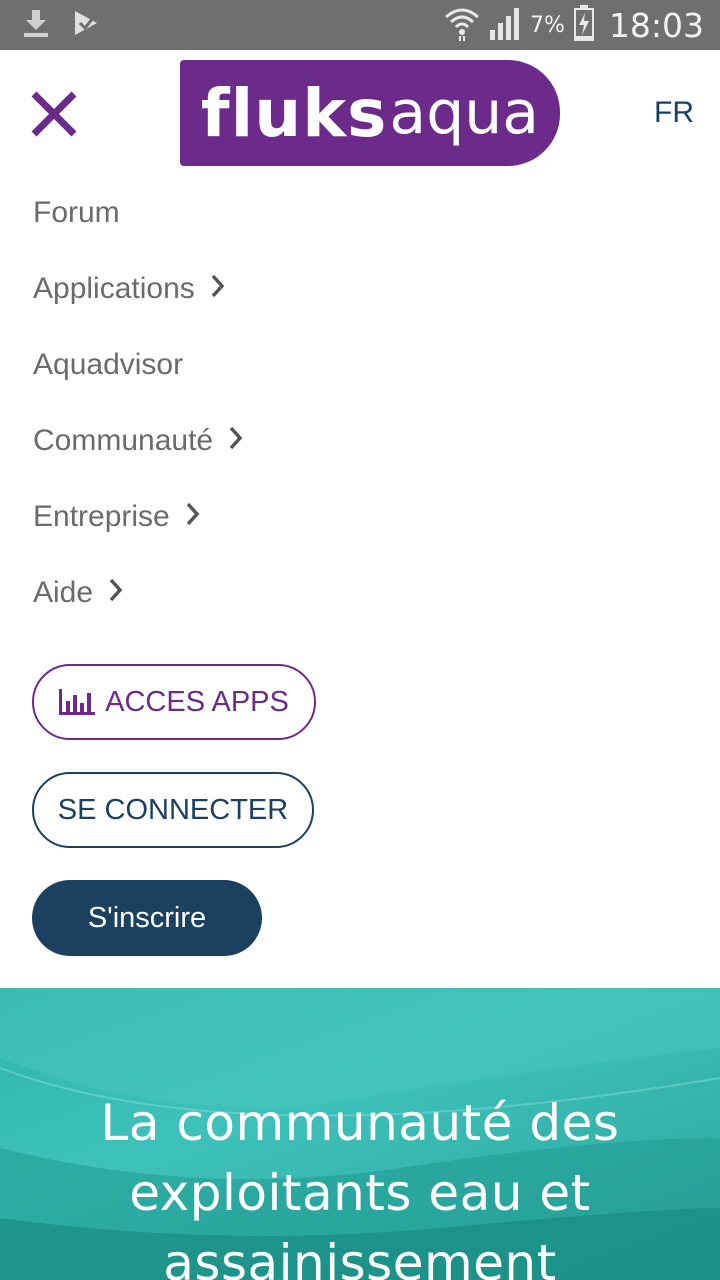 The width and height of the screenshot is (720, 1280). Describe the element at coordinates (505, 25) in the screenshot. I see `signal-icon` at that location.